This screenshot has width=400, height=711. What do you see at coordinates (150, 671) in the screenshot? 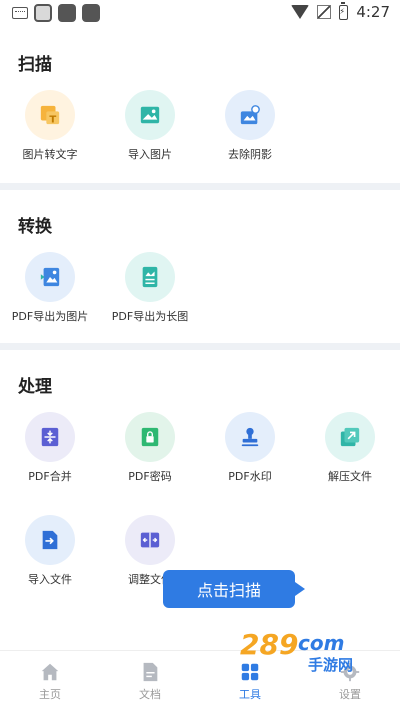
I see `document-icon` at bounding box center [150, 671].